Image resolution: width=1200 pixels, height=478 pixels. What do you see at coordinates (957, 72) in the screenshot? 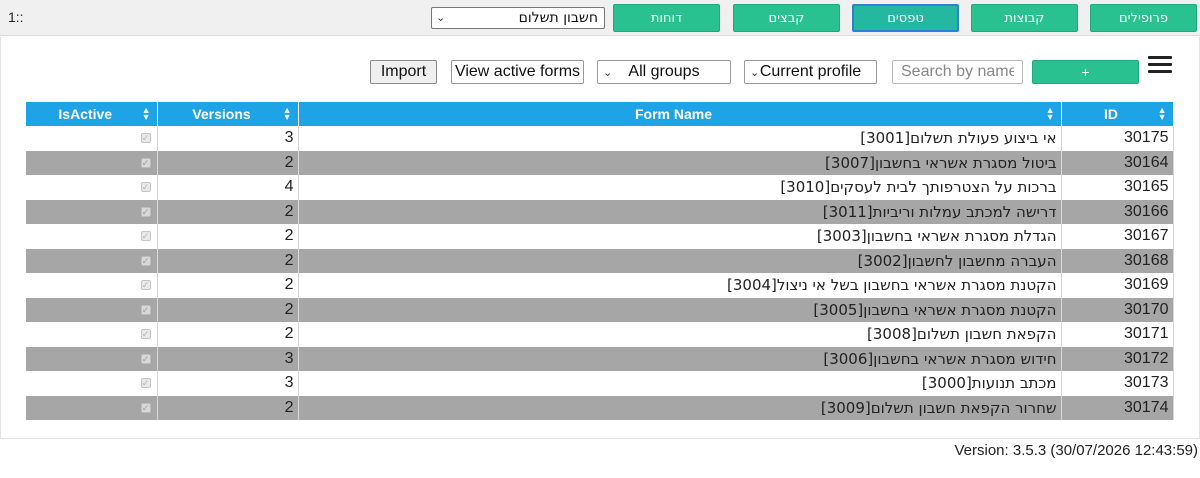
I see `search-input` at bounding box center [957, 72].